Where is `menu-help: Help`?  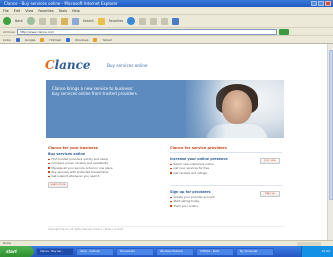 menu-help: Help is located at coordinates (76, 11).